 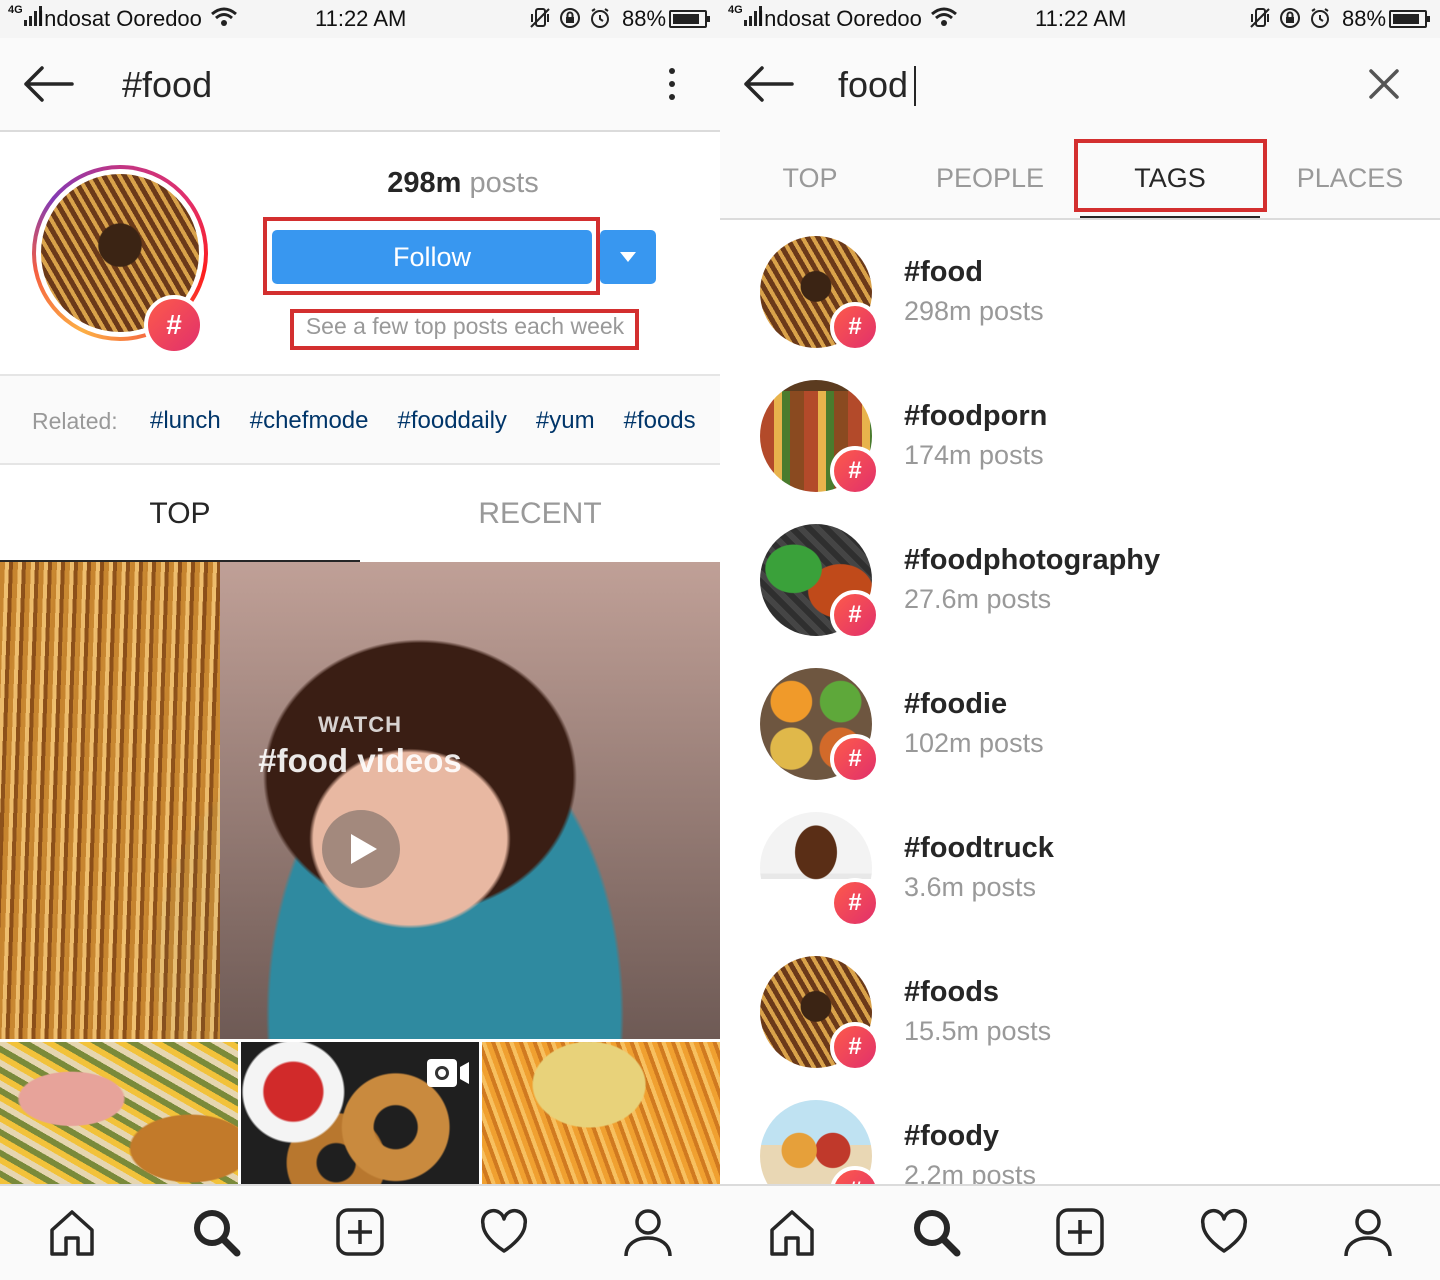 I want to click on related-tag-link: #lunch, so click(x=185, y=420).